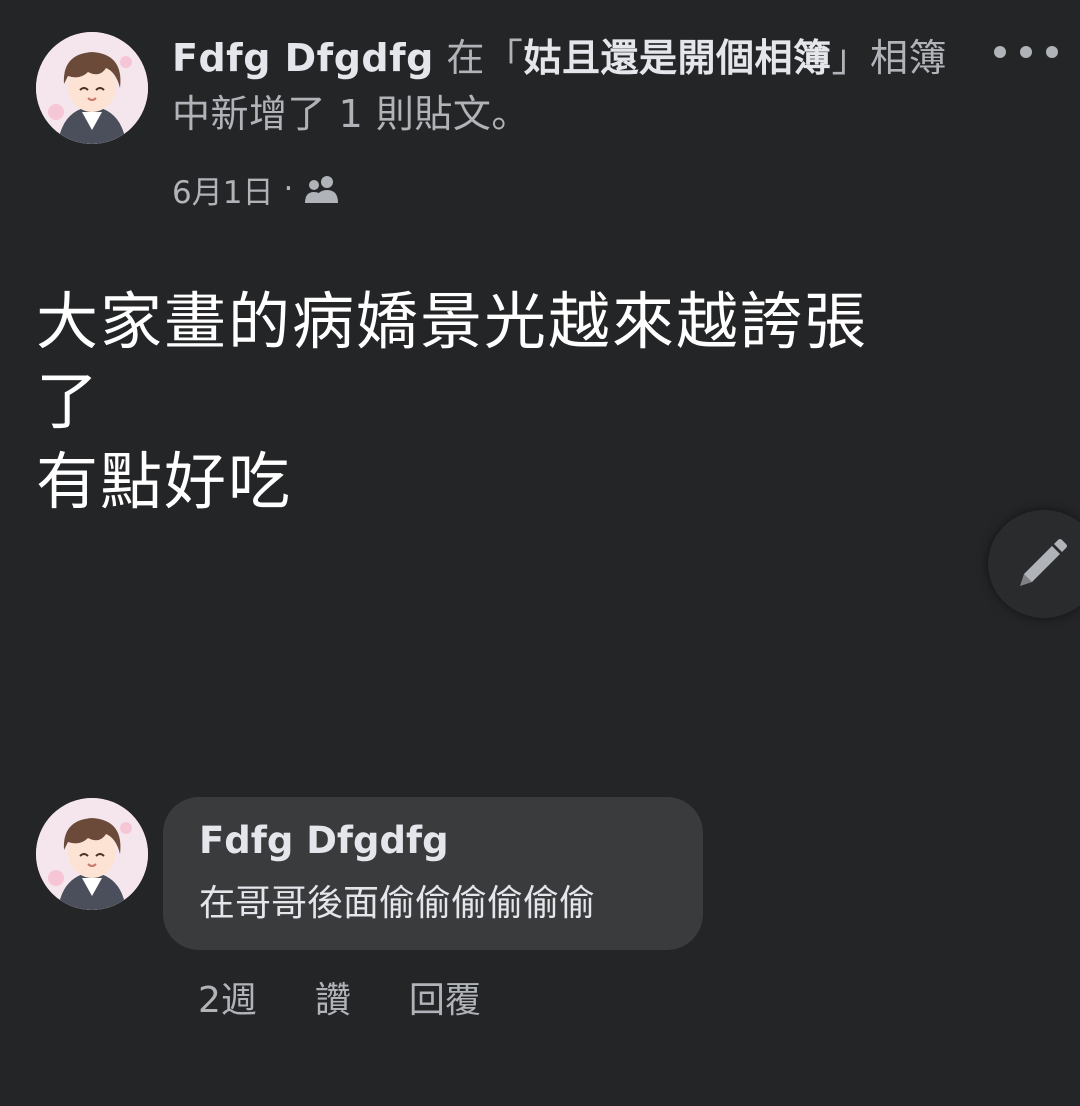 The width and height of the screenshot is (1080, 1106). What do you see at coordinates (397, 903) in the screenshot?
I see `comment-text: 在哥哥後面偷偷偷偷偷偷` at bounding box center [397, 903].